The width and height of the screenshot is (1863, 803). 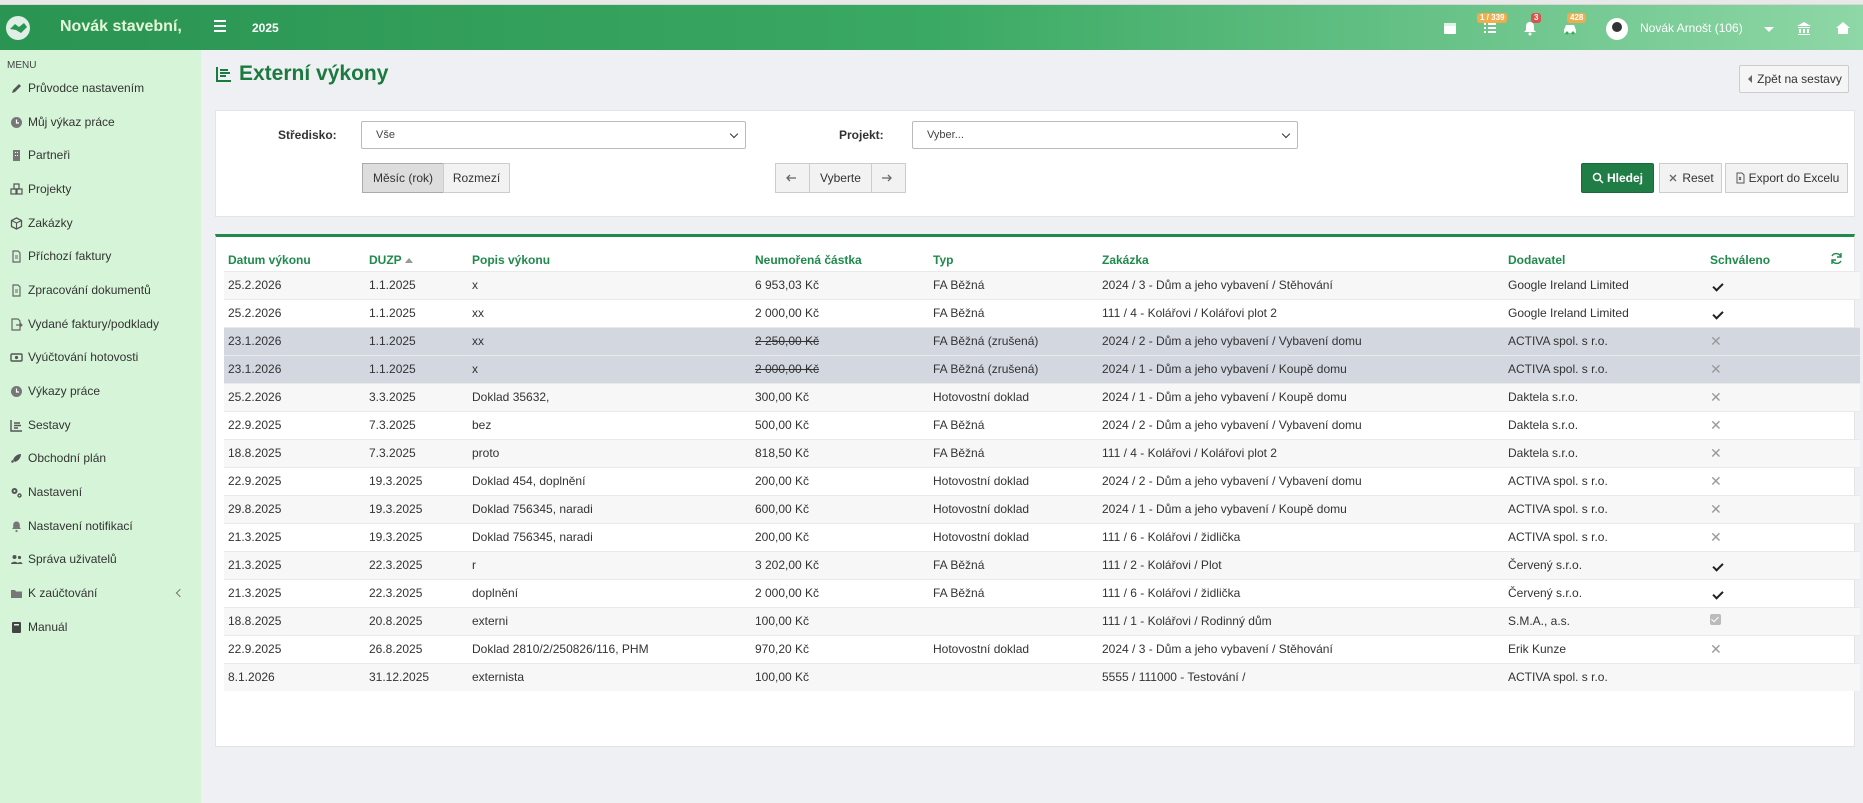 I want to click on sidebar-item-3: Projekty, so click(x=100, y=189).